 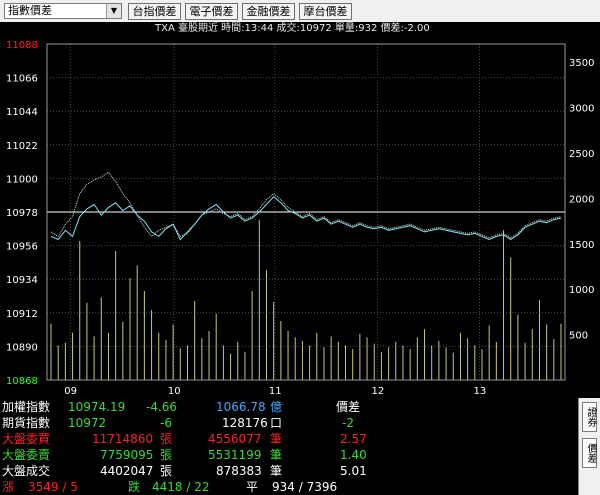 What do you see at coordinates (348, 423) in the screenshot?
I see `spread-value: -2` at bounding box center [348, 423].